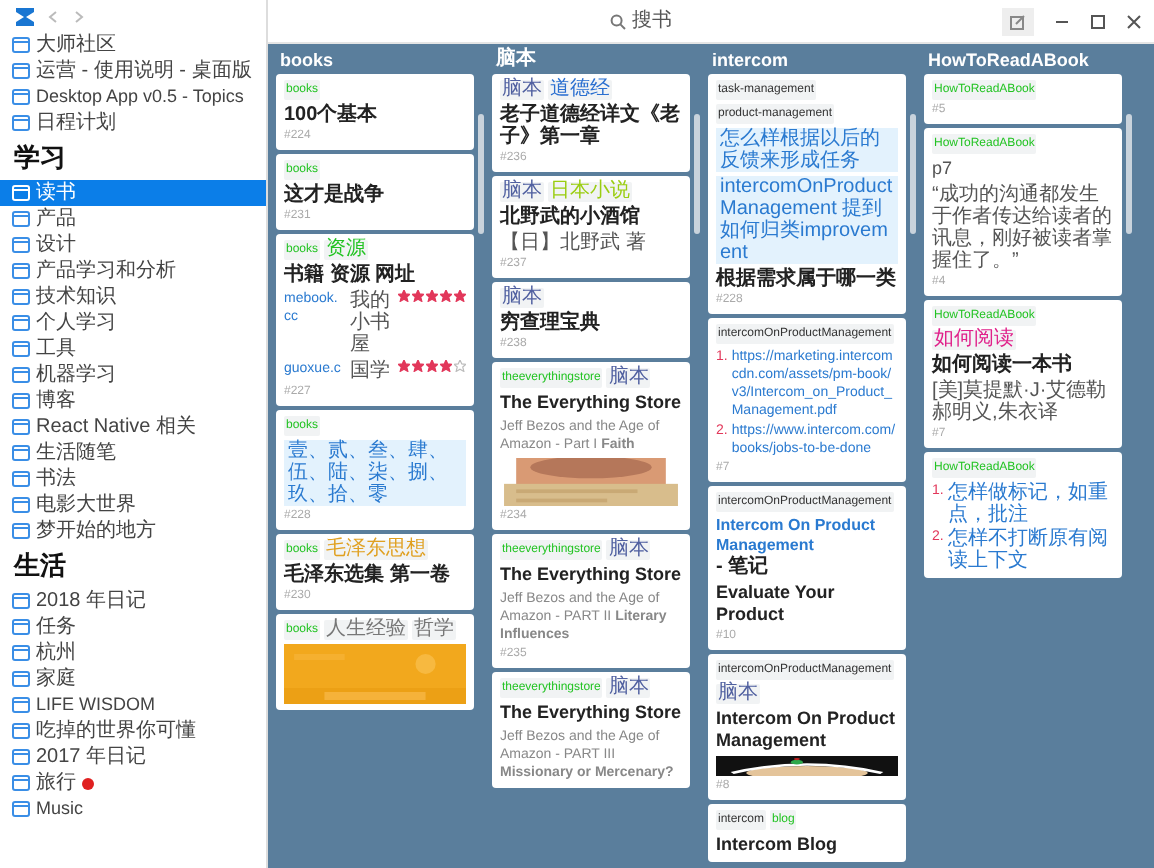  I want to click on search-field: 搜书, so click(641, 21).